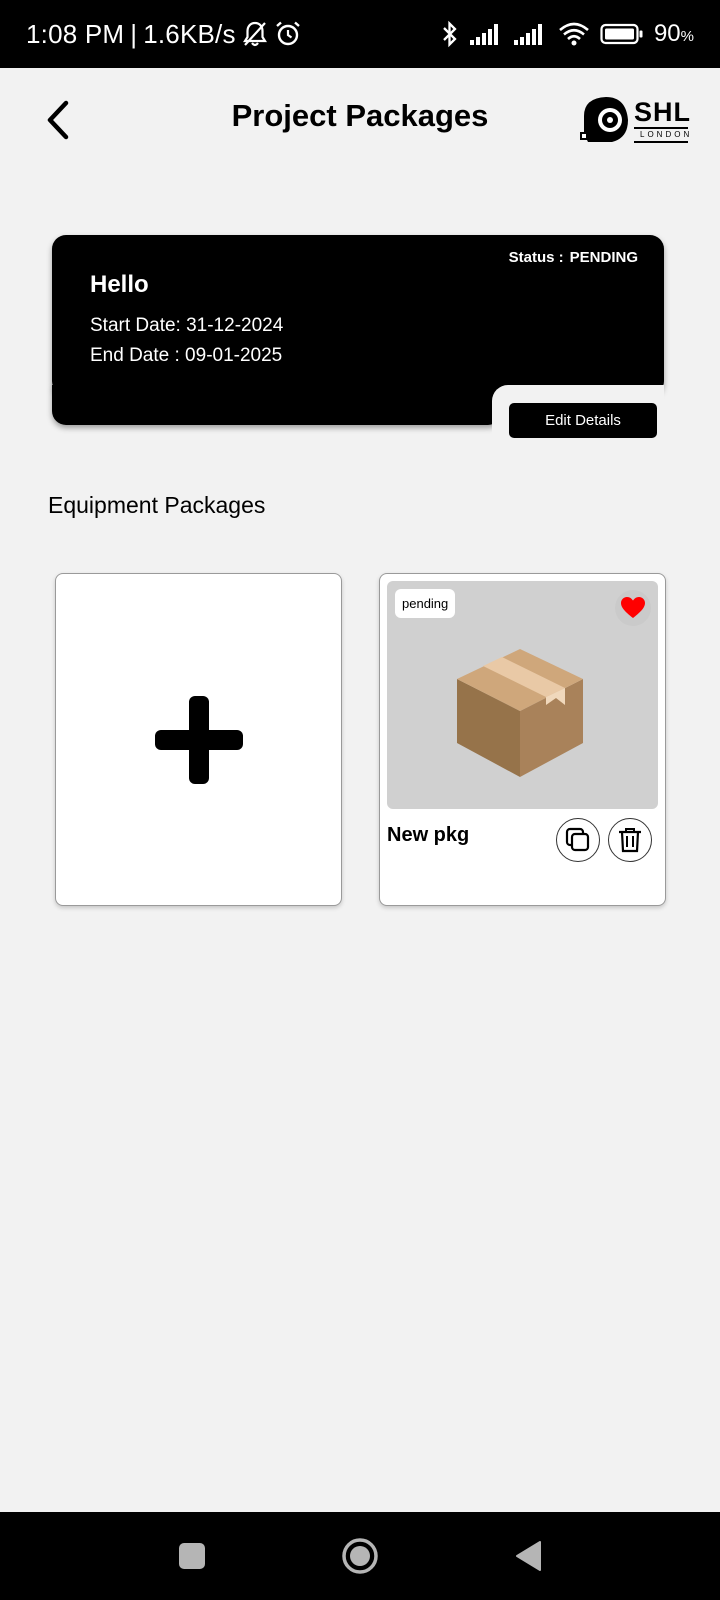  Describe the element at coordinates (428, 835) in the screenshot. I see `package-name: New pkg` at that location.